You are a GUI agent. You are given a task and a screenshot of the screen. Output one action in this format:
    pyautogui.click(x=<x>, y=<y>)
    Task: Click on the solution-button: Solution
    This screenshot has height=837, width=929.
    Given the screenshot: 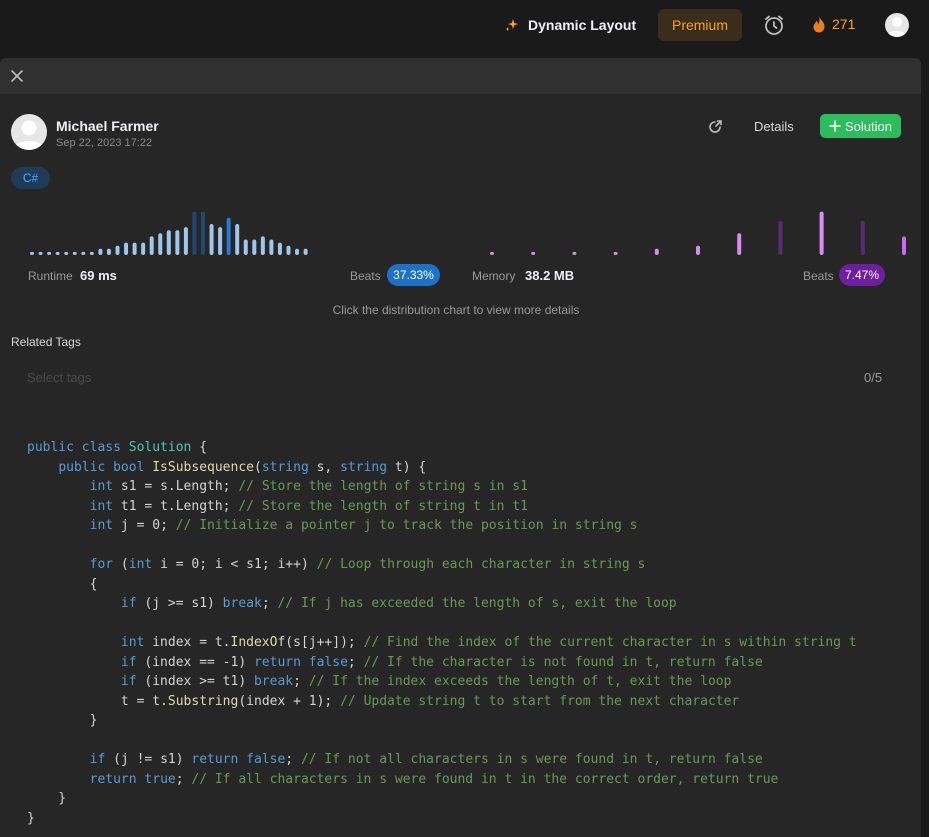 What is the action you would take?
    pyautogui.click(x=860, y=126)
    